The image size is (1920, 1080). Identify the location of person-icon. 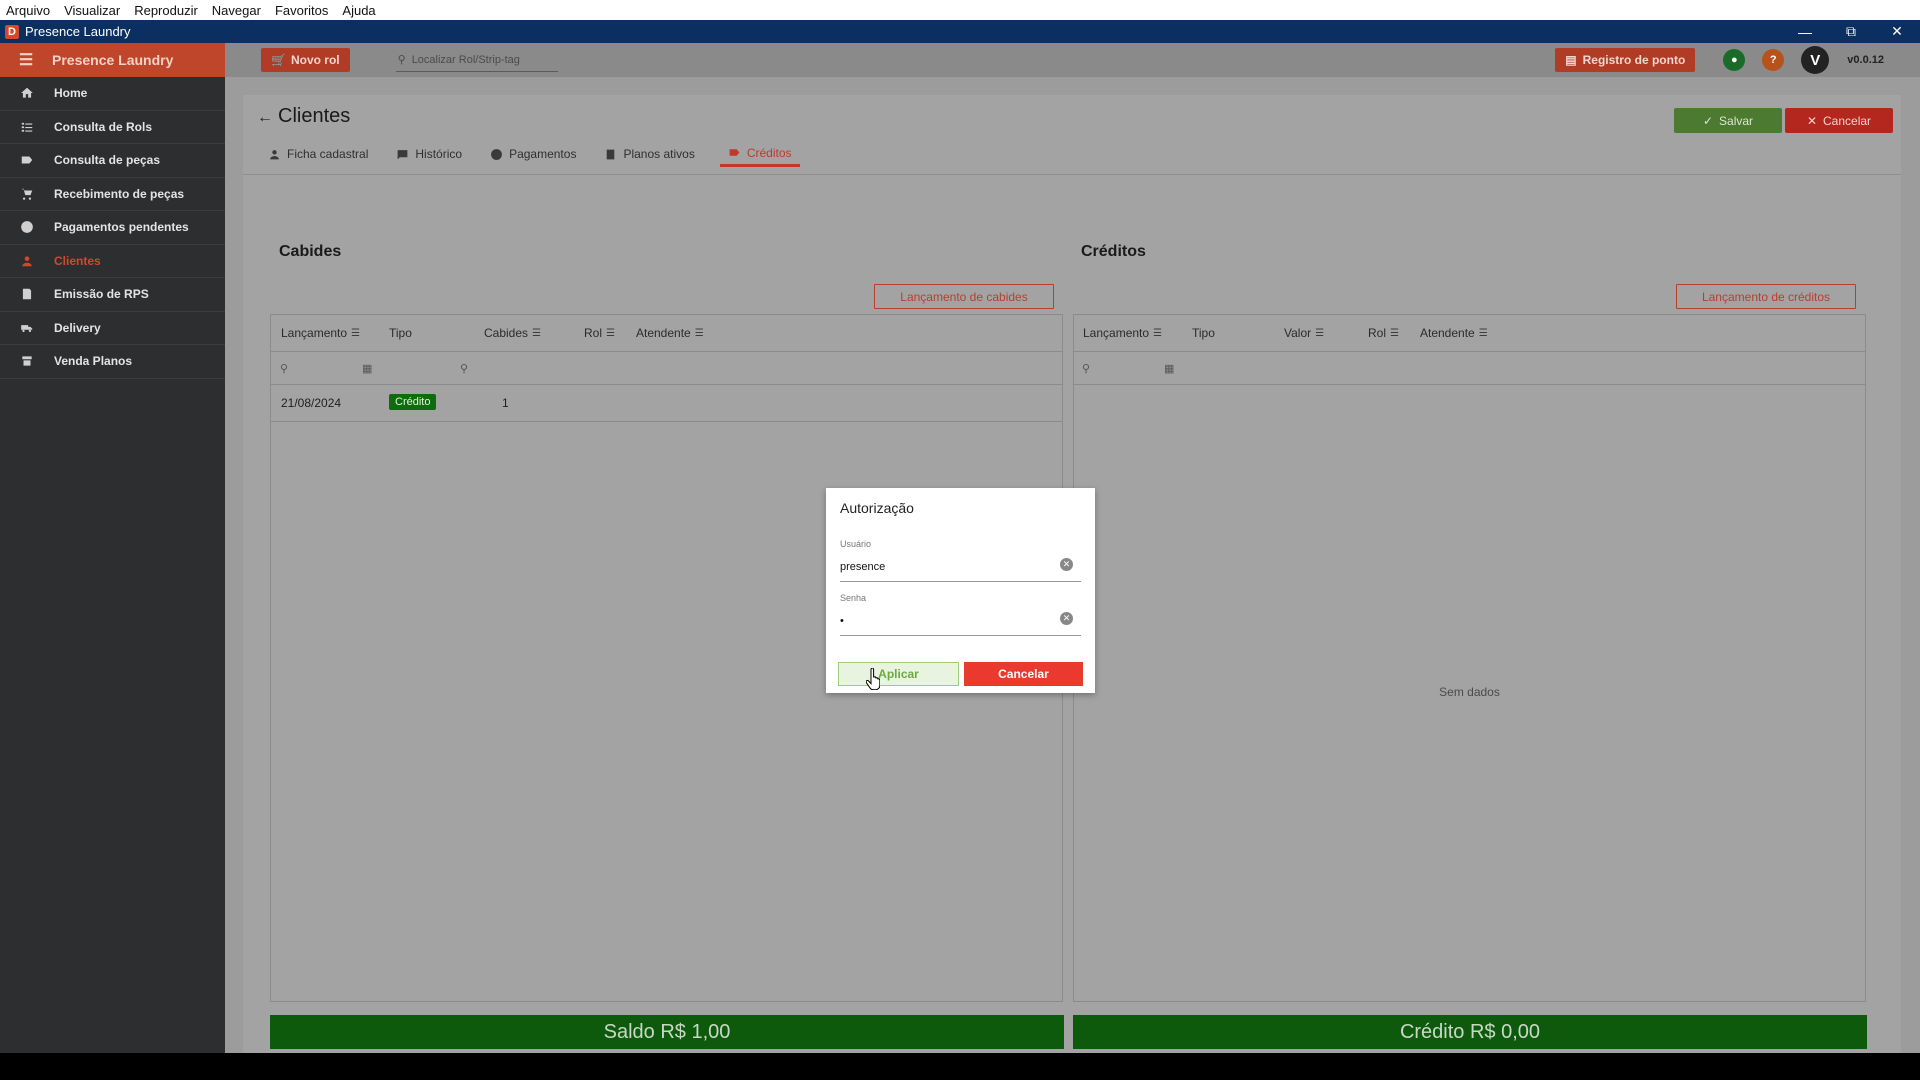
(274, 154).